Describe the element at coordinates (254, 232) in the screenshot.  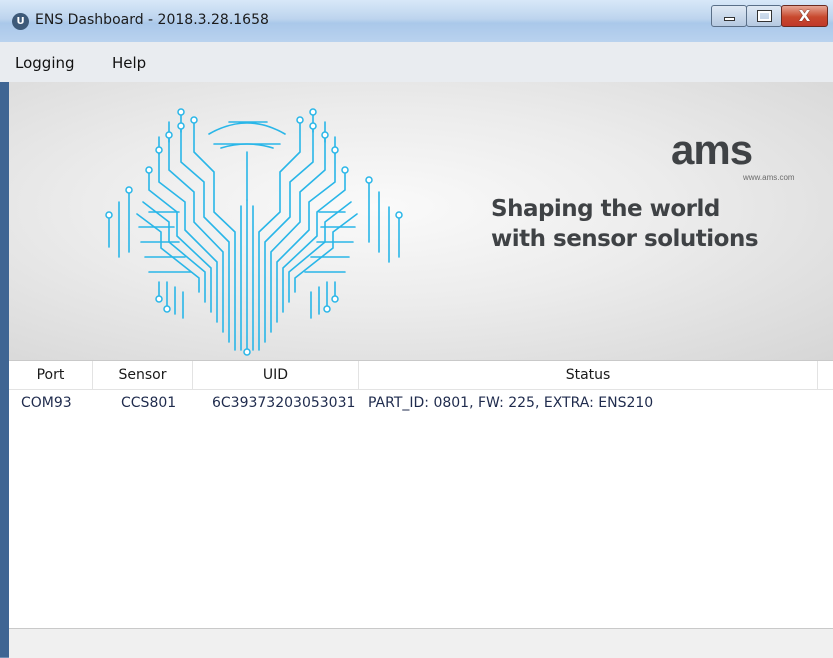
I see `circuit-brain-icon` at that location.